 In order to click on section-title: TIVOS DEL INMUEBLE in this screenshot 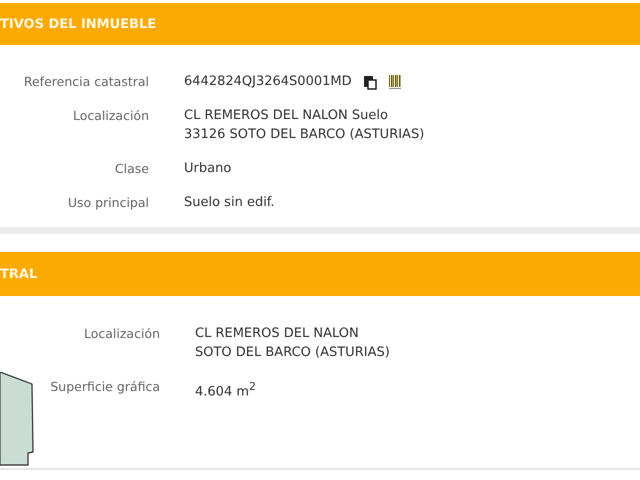, I will do `click(78, 24)`.